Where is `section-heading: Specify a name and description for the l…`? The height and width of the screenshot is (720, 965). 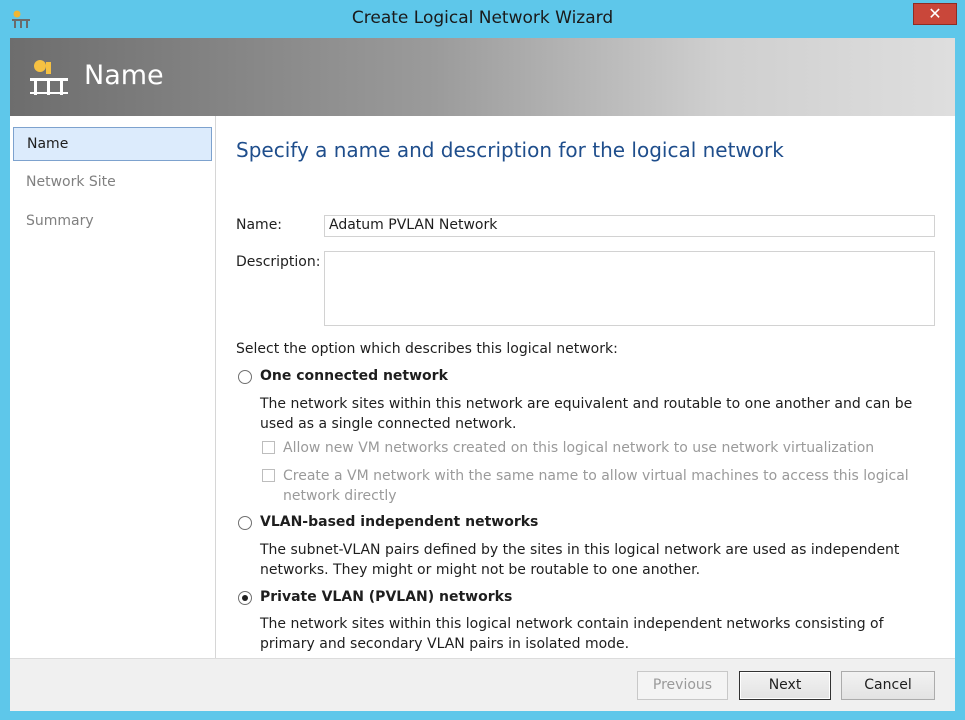
section-heading: Specify a name and description for the l… is located at coordinates (510, 150).